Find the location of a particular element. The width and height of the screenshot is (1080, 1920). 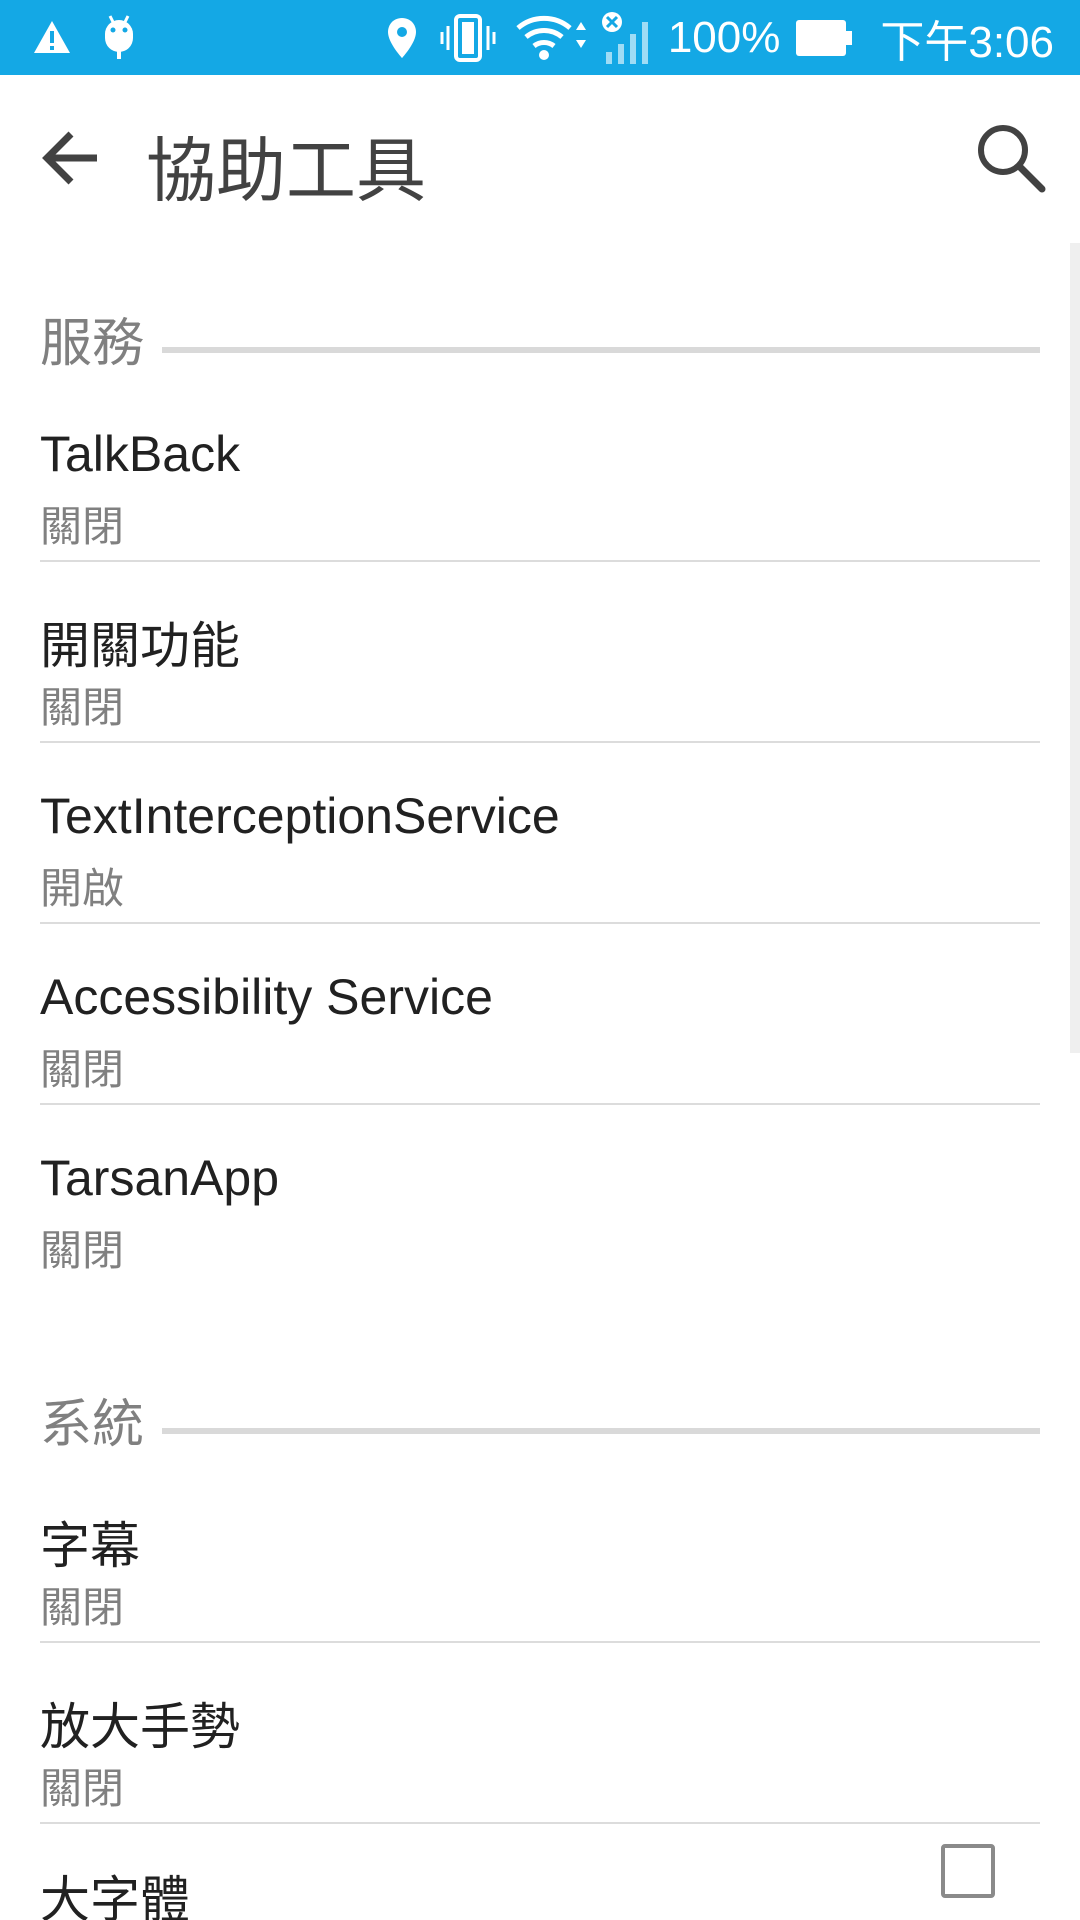

clock: 下午3:06 is located at coordinates (967, 42).